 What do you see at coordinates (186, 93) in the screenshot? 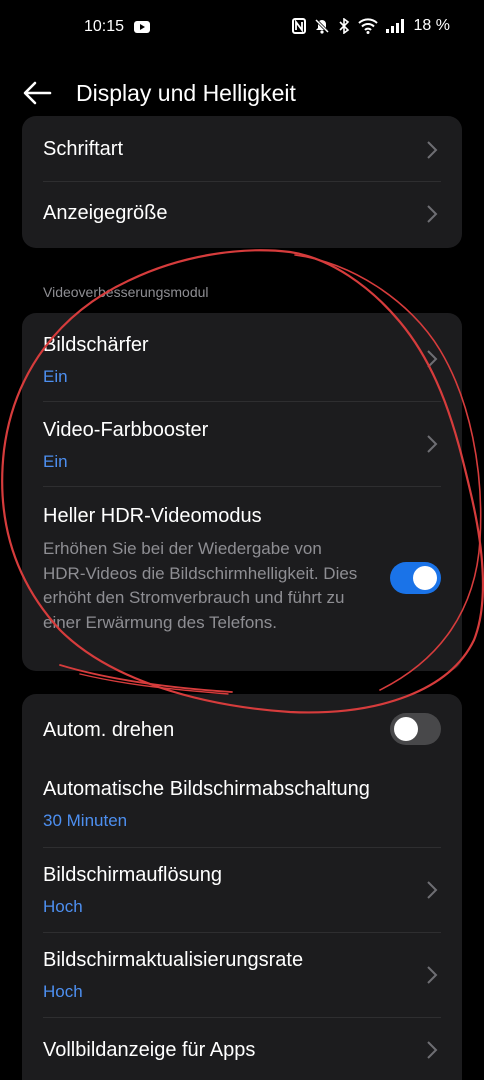
I see `page-title: Display und Helligkeit` at bounding box center [186, 93].